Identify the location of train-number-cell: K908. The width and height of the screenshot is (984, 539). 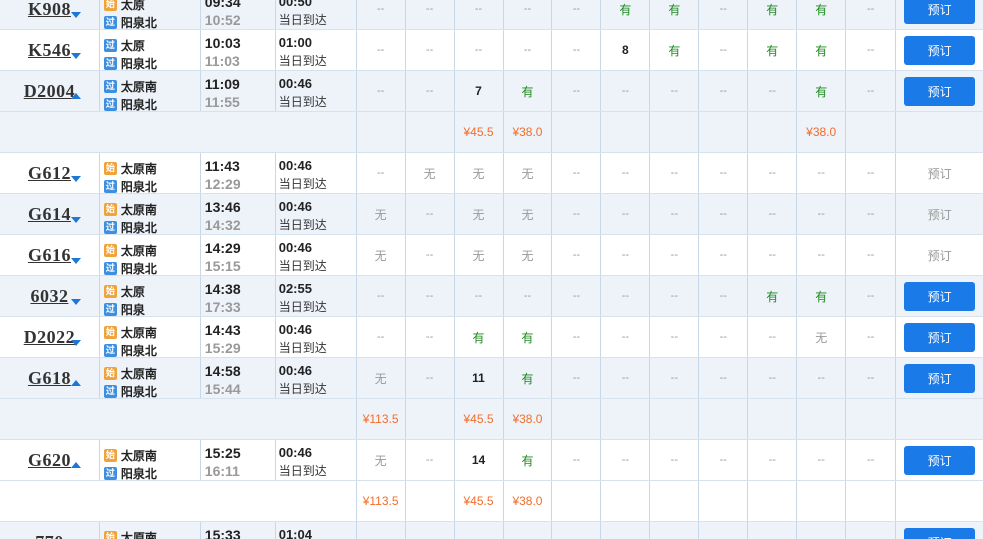
(50, 14).